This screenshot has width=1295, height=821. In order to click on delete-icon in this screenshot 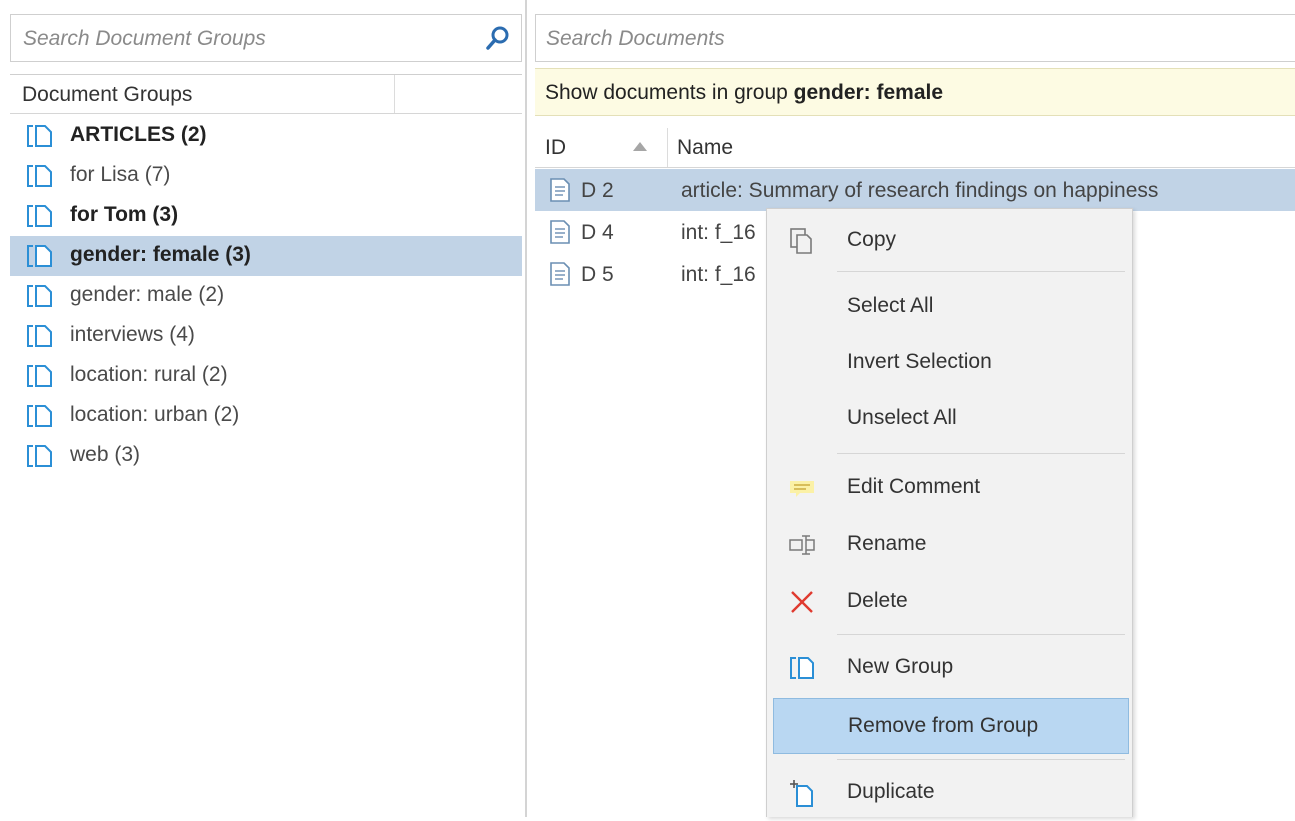, I will do `click(802, 602)`.